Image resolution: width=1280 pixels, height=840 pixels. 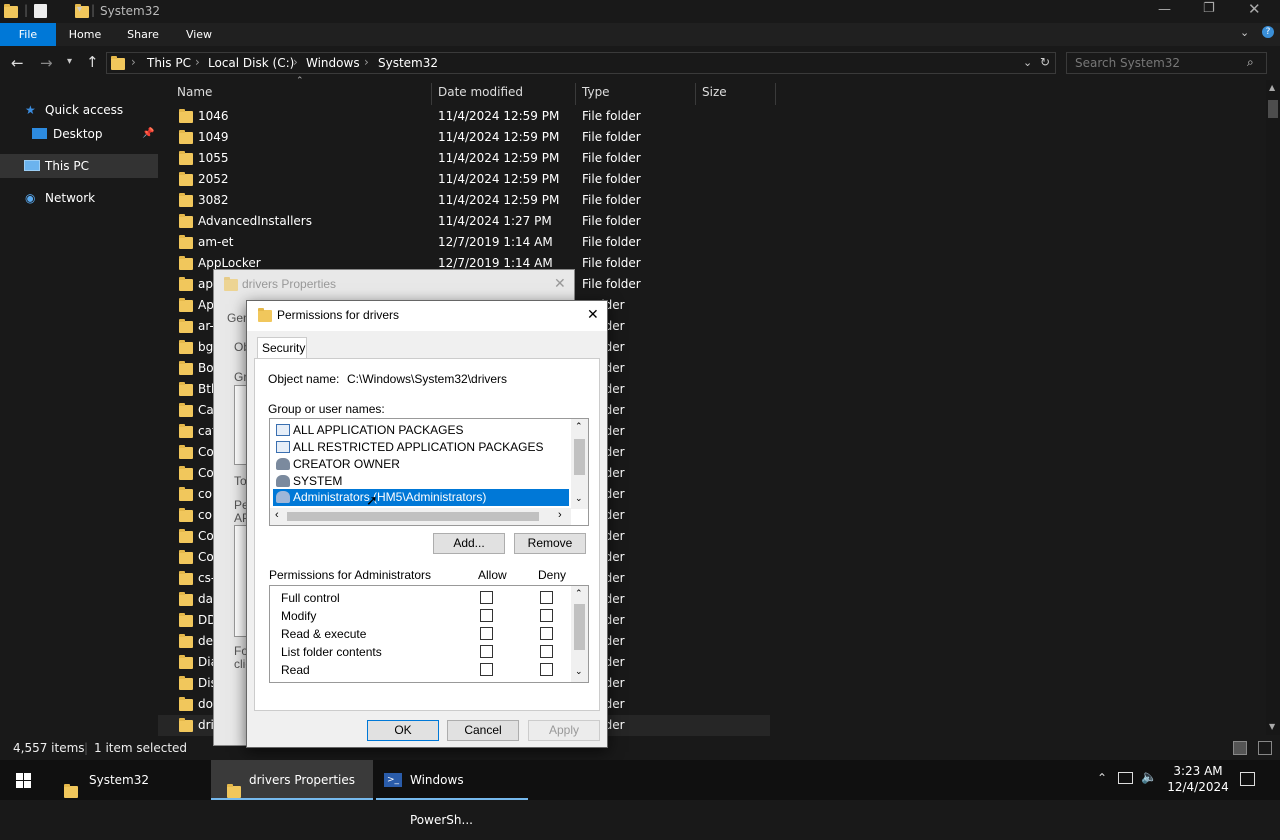 I want to click on minimize-button: —, so click(x=1164, y=9).